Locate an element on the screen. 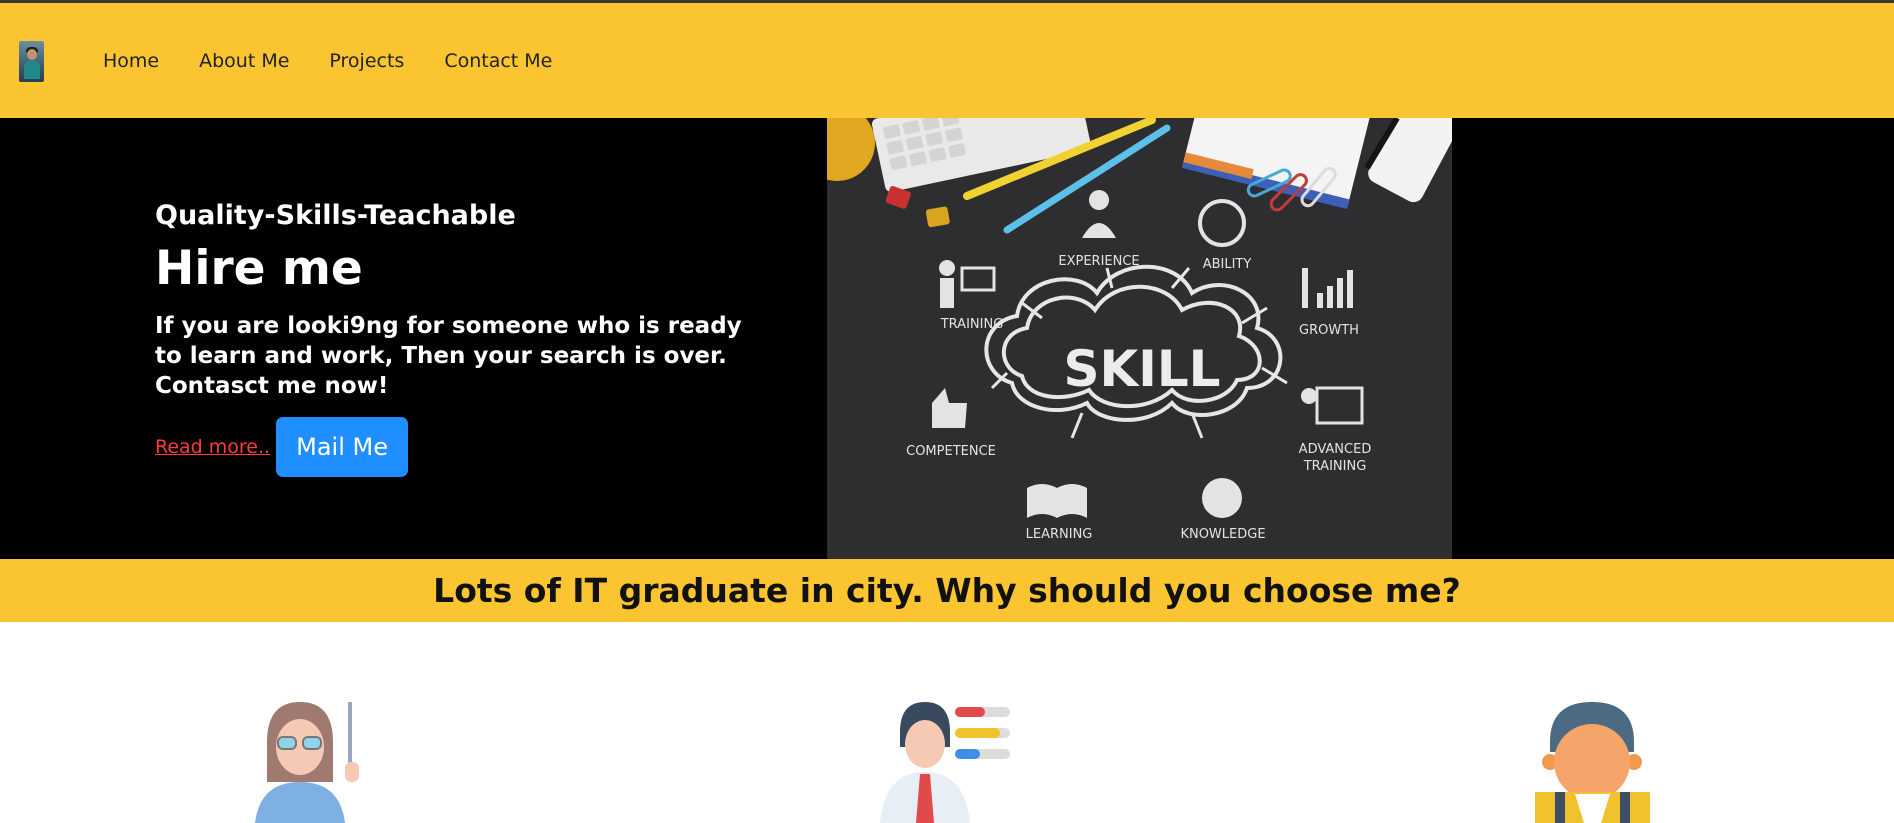 Image resolution: width=1894 pixels, height=823 pixels. chalk-label-experience: EXPERIENCE is located at coordinates (1098, 261).